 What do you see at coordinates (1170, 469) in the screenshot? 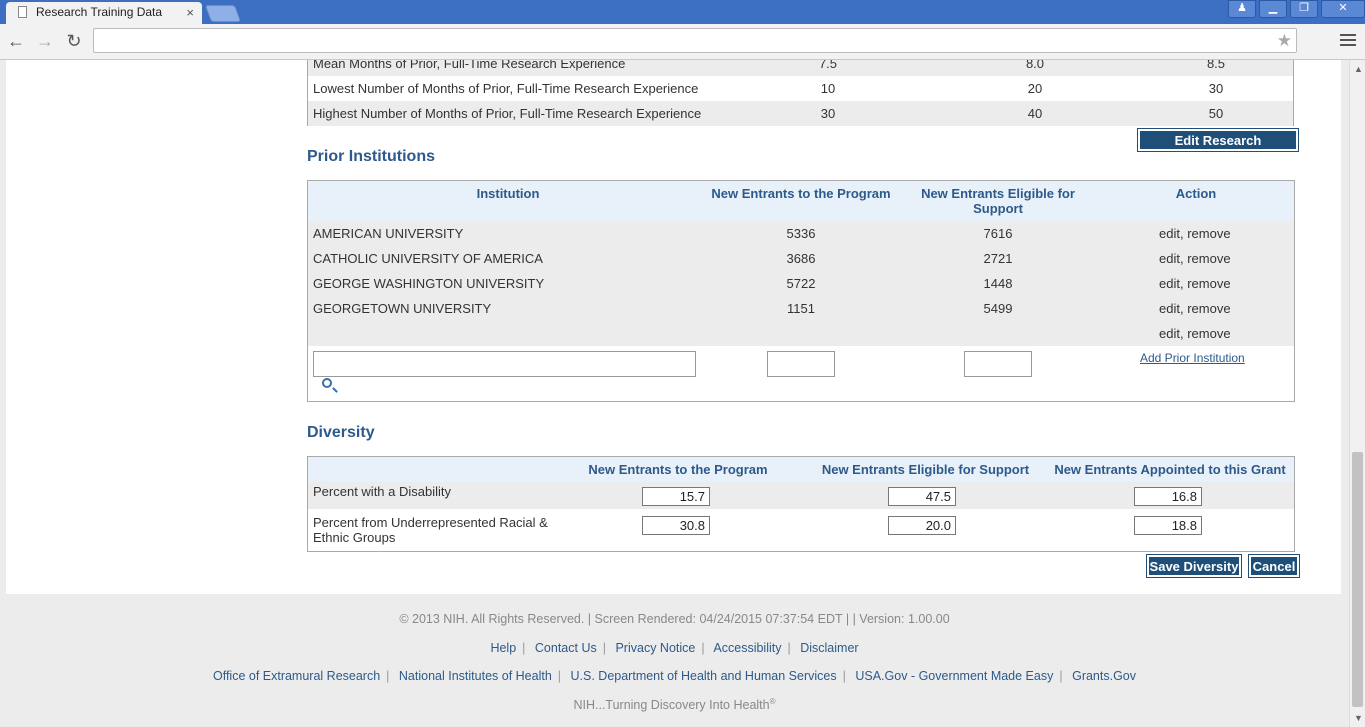
I see `column-header: New Entrants Appointed to this Grant` at bounding box center [1170, 469].